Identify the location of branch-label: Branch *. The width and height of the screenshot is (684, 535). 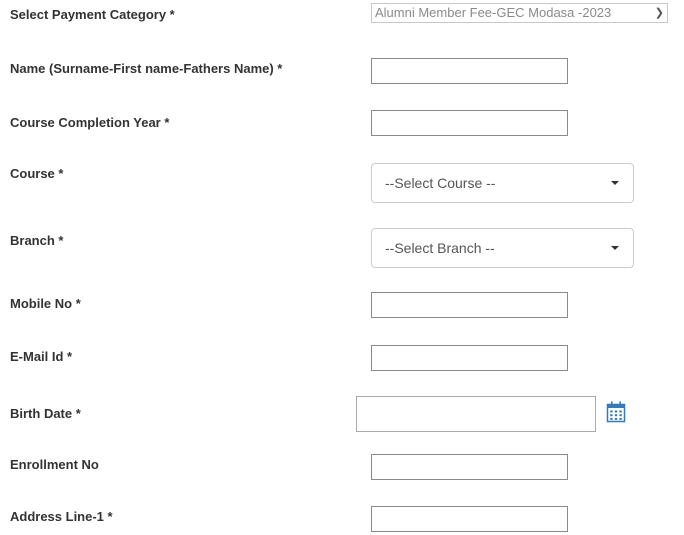
(37, 240).